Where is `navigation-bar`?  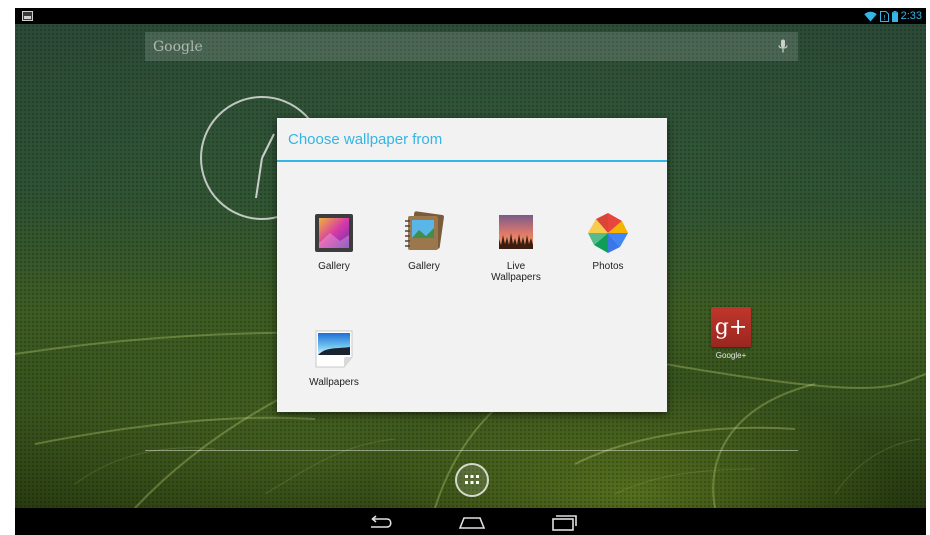
navigation-bar is located at coordinates (470, 521).